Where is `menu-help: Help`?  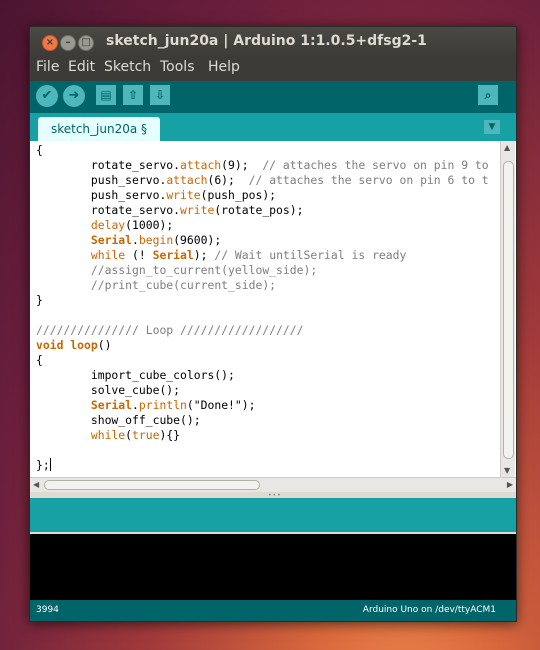 menu-help: Help is located at coordinates (224, 67).